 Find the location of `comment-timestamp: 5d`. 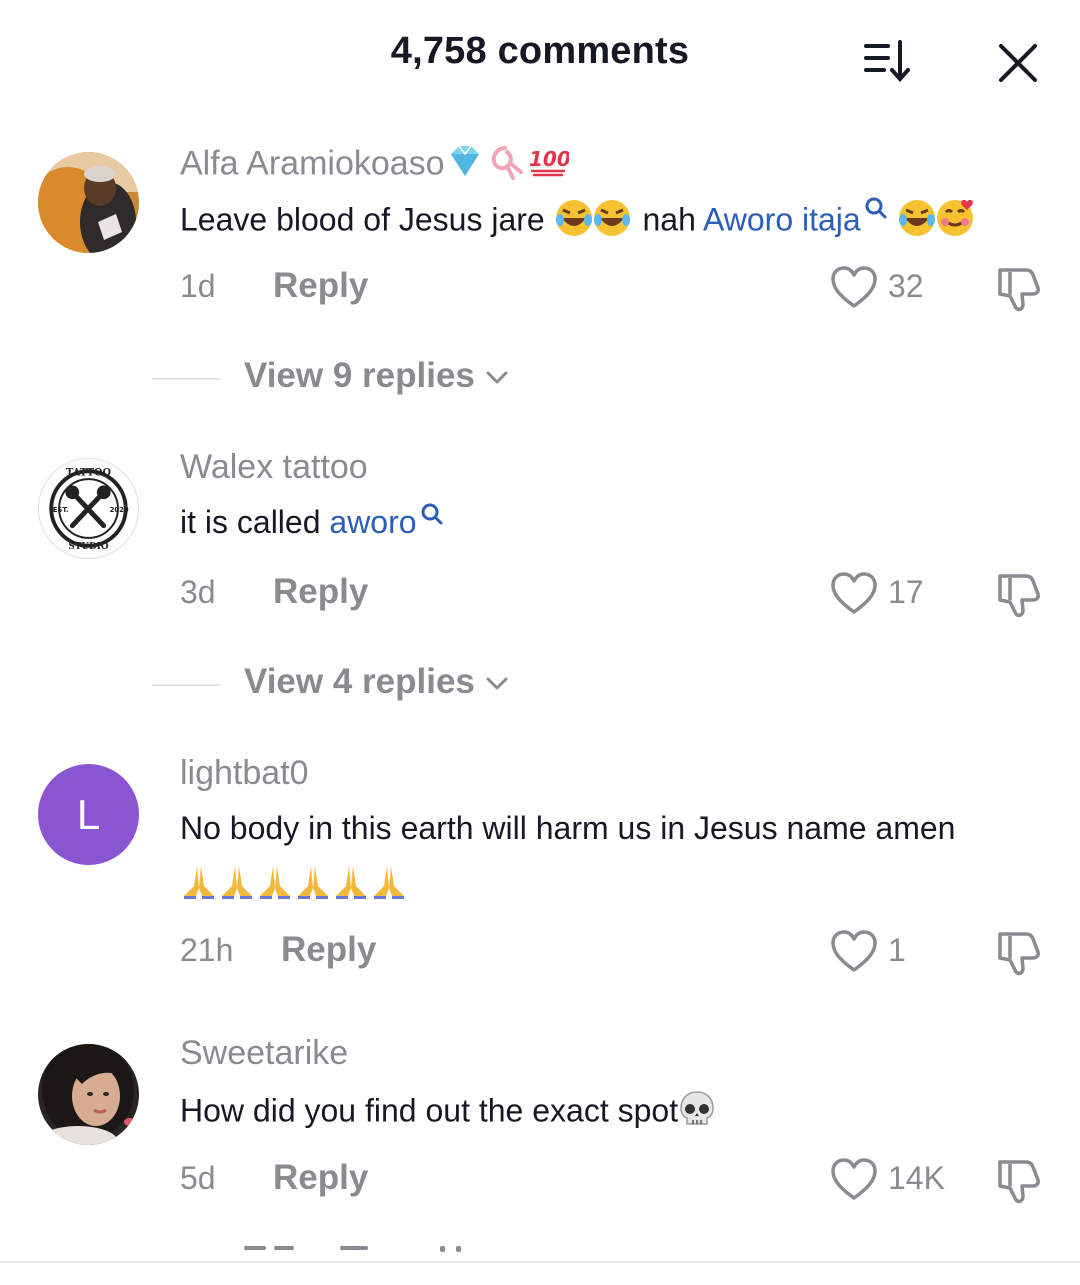

comment-timestamp: 5d is located at coordinates (198, 1178).